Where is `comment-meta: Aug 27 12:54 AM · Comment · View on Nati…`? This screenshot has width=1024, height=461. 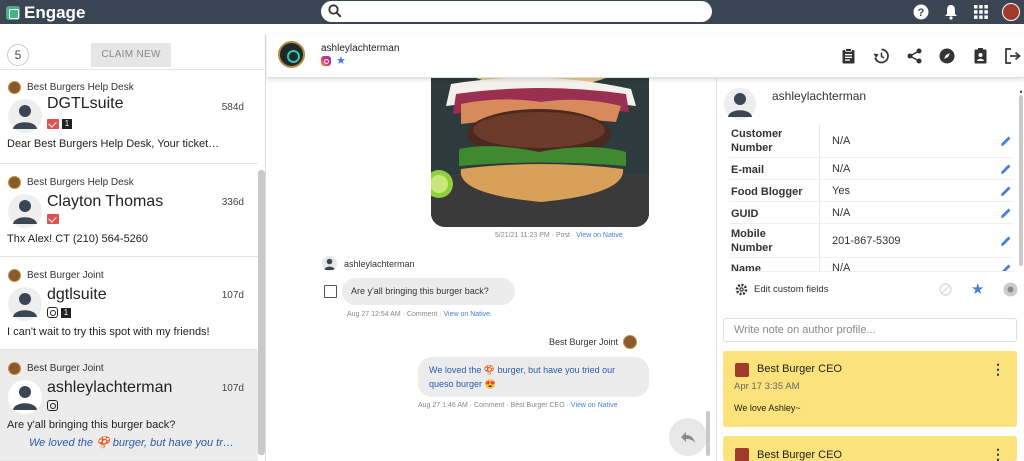
comment-meta: Aug 27 12:54 AM · Comment · View on Nati… is located at coordinates (418, 314).